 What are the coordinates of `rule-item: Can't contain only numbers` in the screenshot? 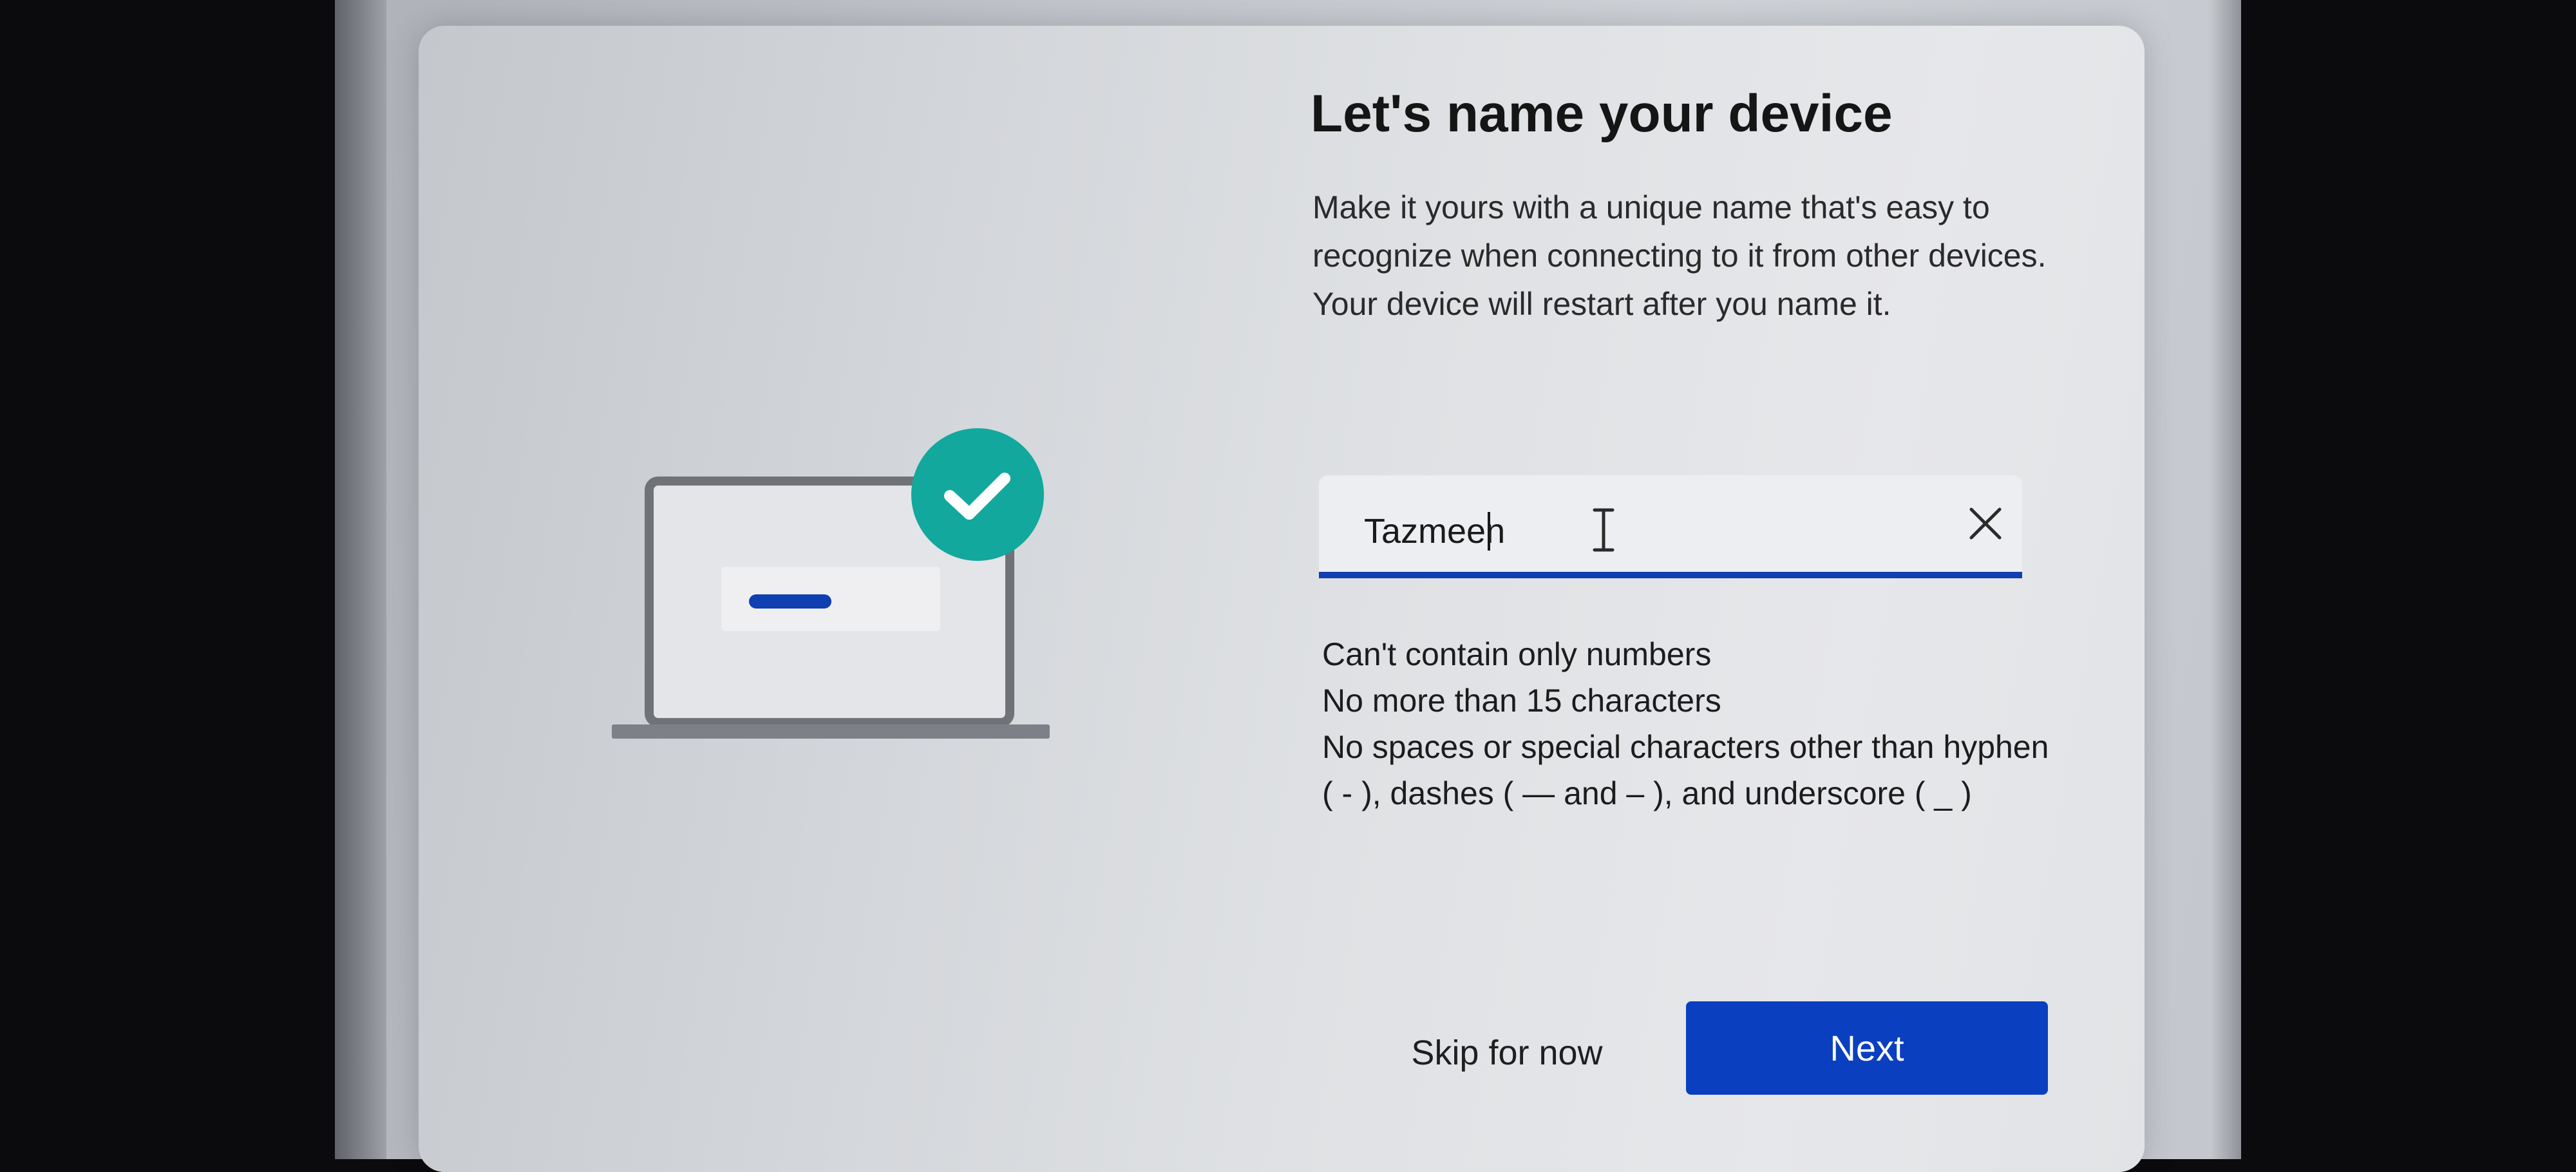 It's located at (1517, 654).